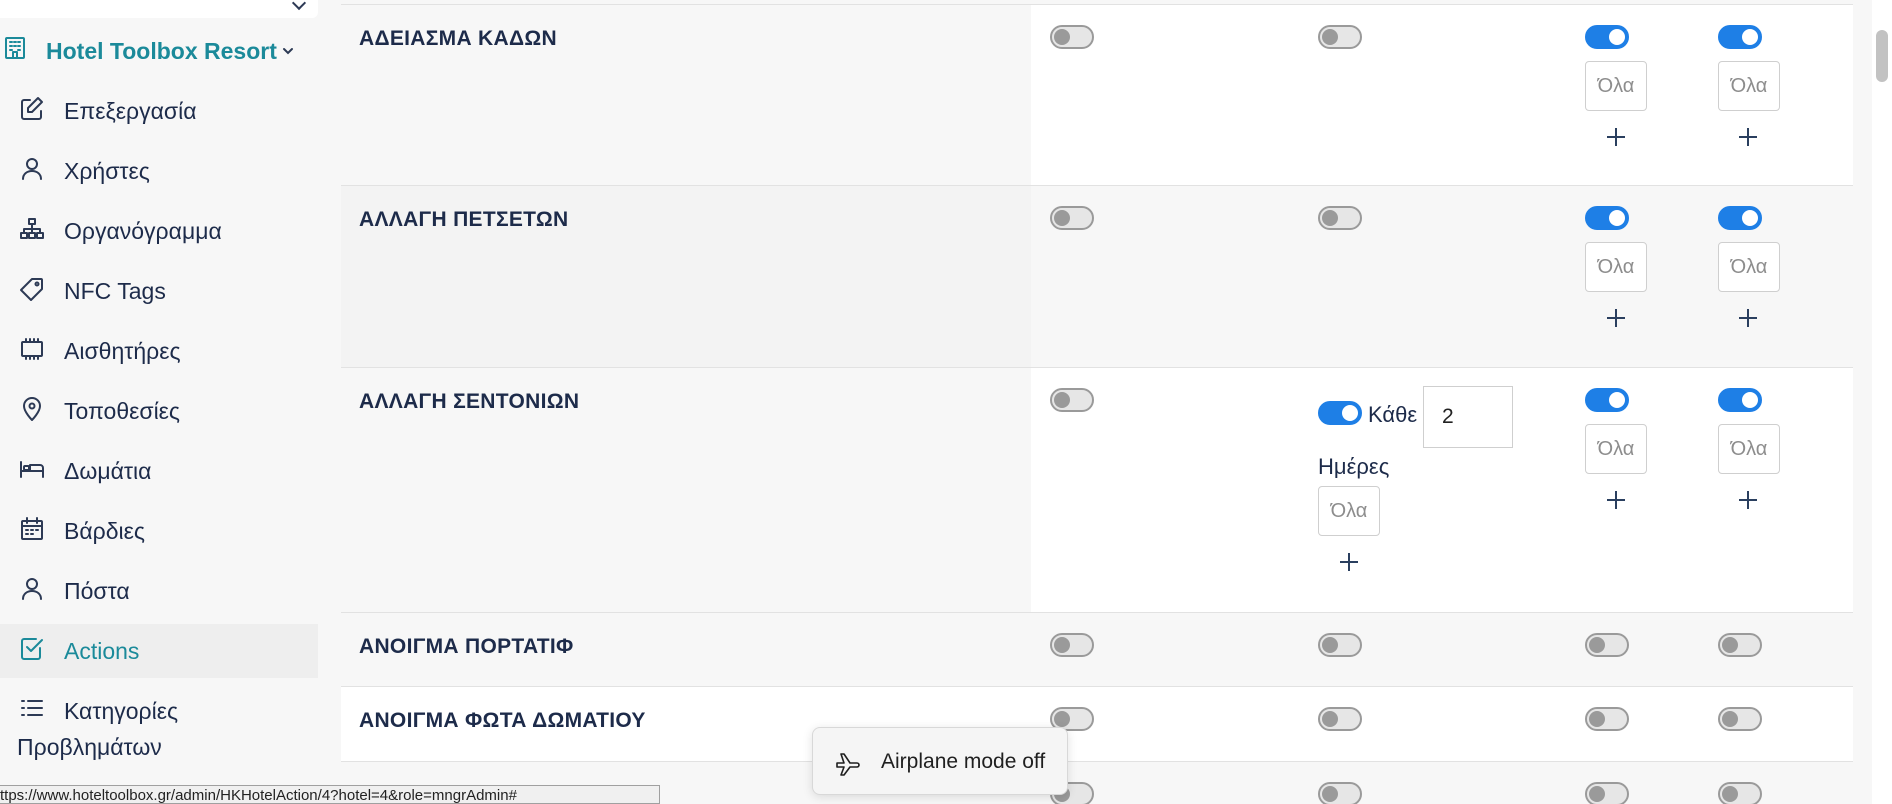  Describe the element at coordinates (963, 761) in the screenshot. I see `toast-message: Airplane mode off` at that location.